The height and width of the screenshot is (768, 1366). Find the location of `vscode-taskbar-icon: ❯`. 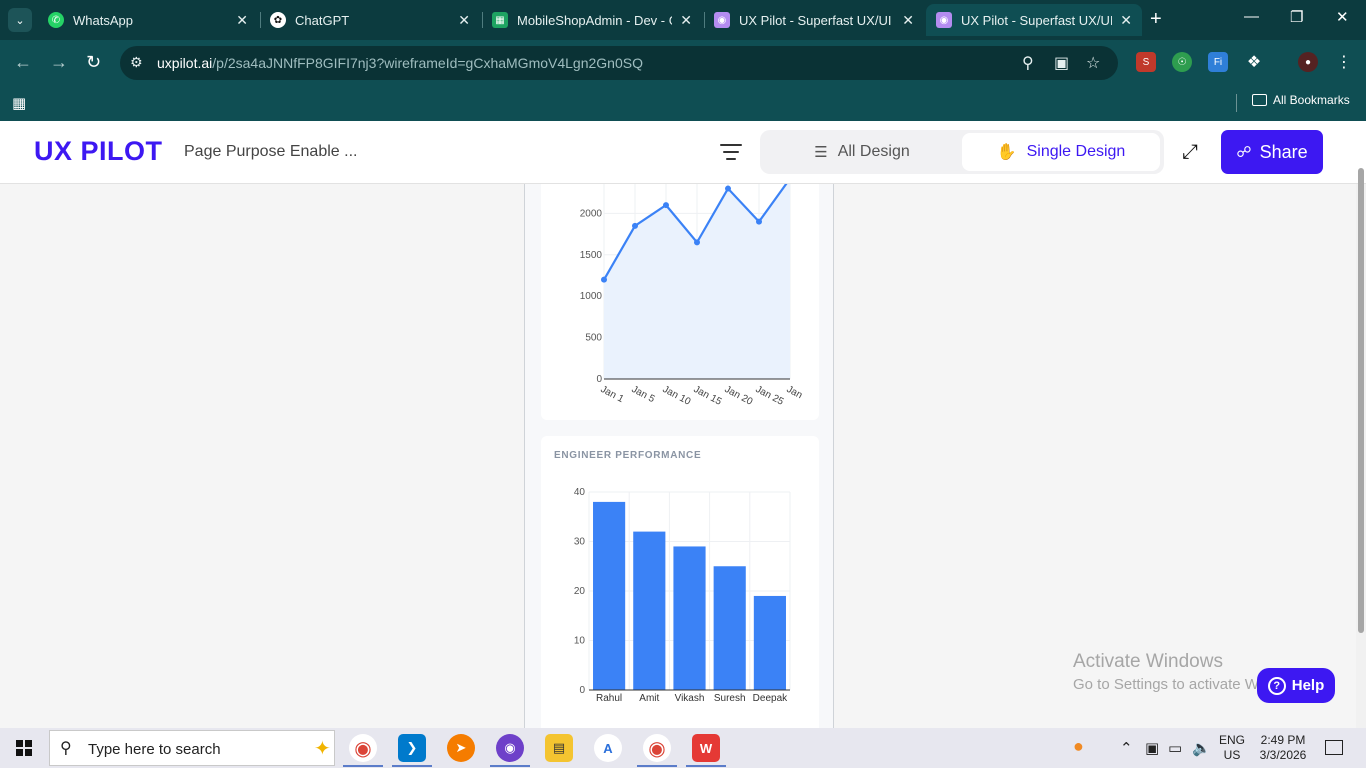

vscode-taskbar-icon: ❯ is located at coordinates (412, 748).